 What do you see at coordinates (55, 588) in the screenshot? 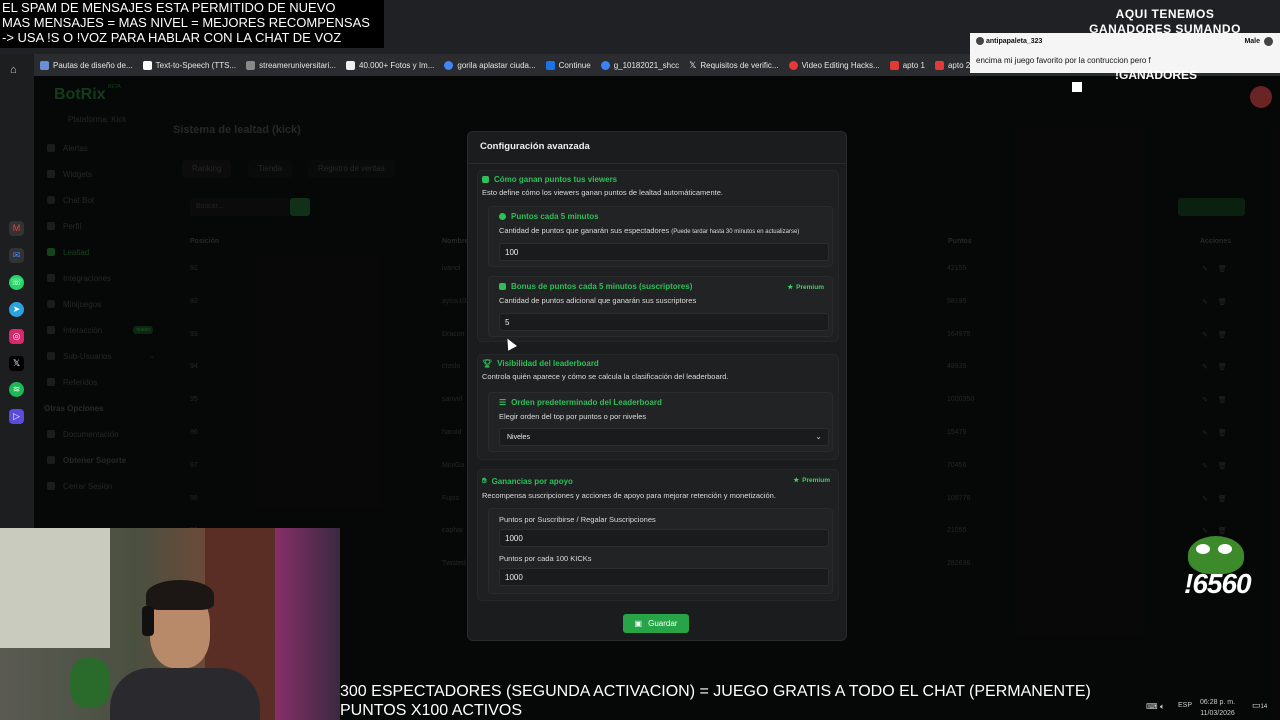
I see `webcam-window` at bounding box center [55, 588].